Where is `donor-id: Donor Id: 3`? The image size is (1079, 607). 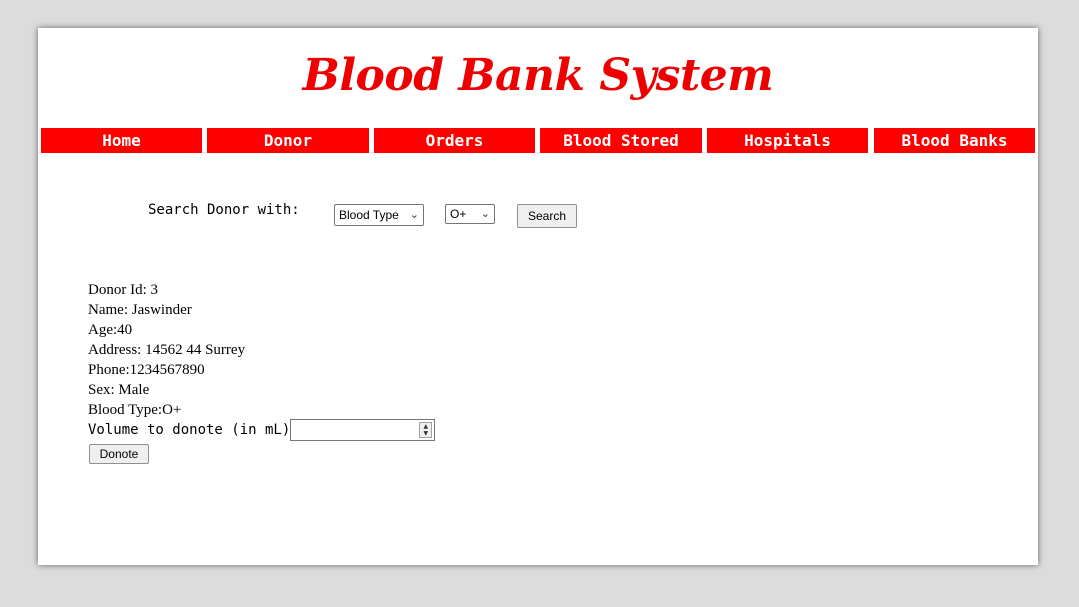 donor-id: Donor Id: 3 is located at coordinates (123, 290).